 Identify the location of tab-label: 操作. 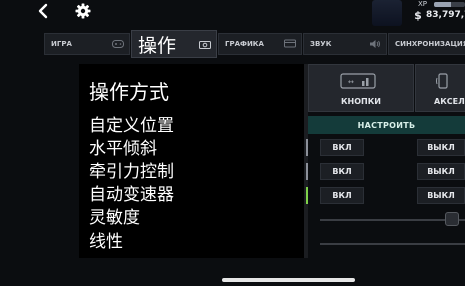
(157, 45).